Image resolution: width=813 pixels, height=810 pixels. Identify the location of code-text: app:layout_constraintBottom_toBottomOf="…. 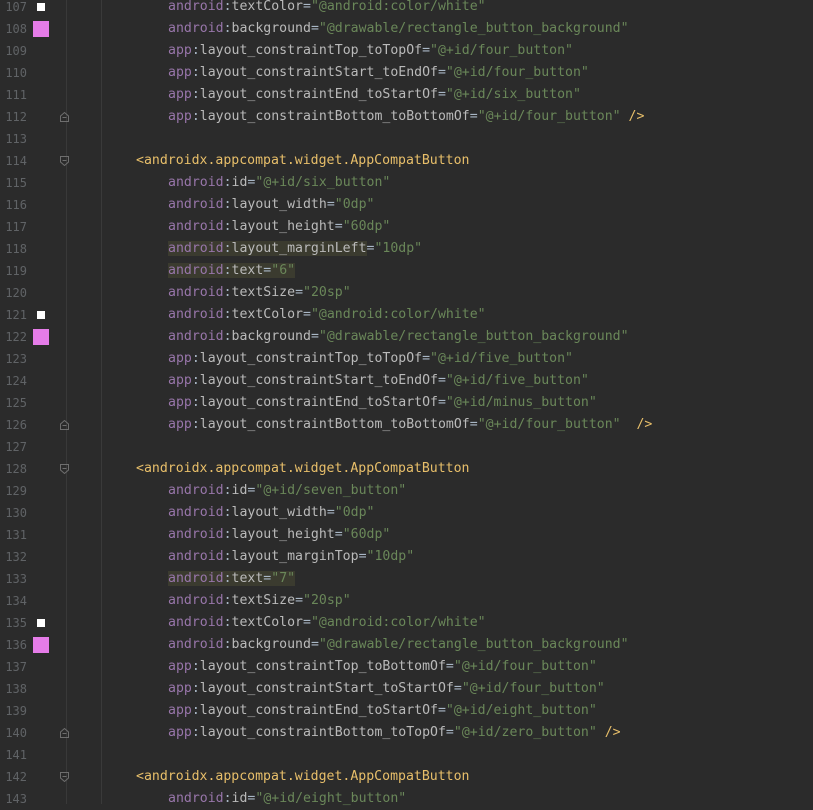
(410, 425).